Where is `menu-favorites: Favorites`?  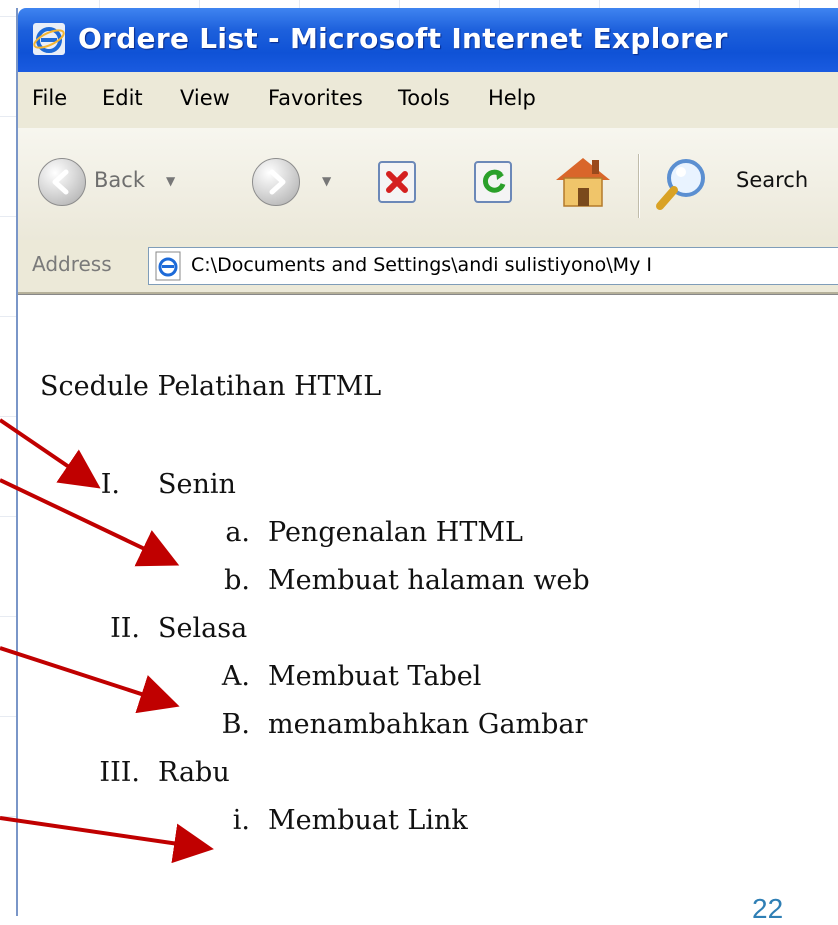 menu-favorites: Favorites is located at coordinates (315, 98).